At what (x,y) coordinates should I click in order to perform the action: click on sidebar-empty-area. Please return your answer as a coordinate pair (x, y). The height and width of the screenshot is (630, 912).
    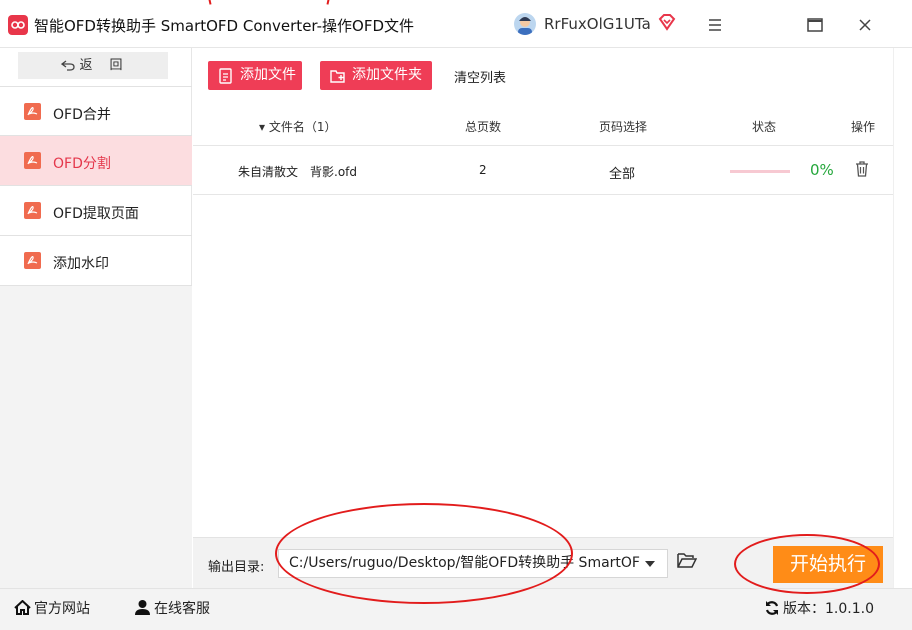
    Looking at the image, I should click on (96, 437).